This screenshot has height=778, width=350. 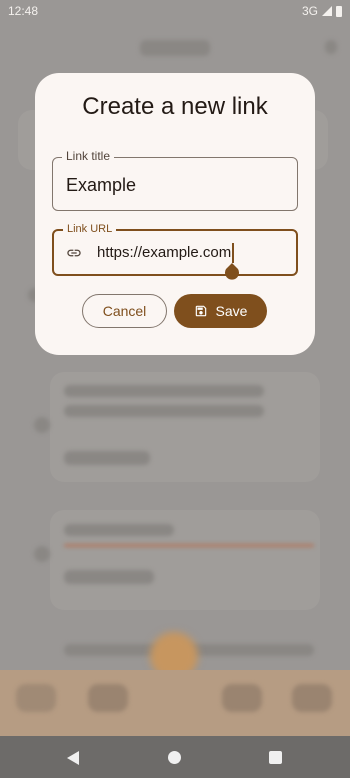 What do you see at coordinates (200, 311) in the screenshot?
I see `save-icon` at bounding box center [200, 311].